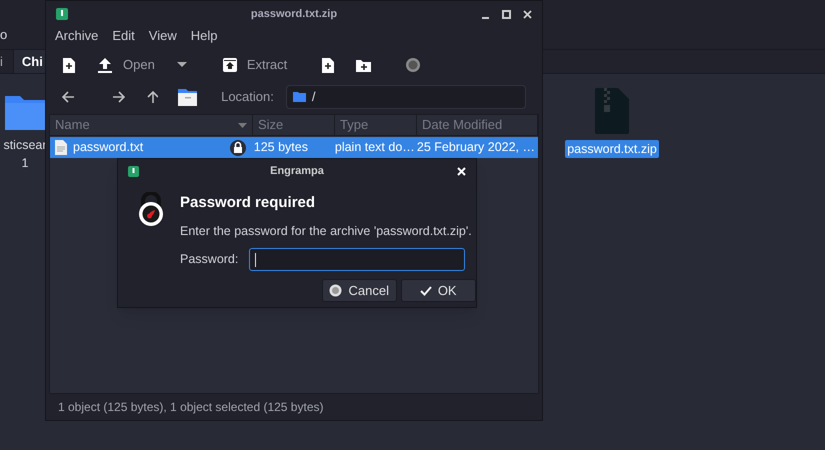  Describe the element at coordinates (255, 259) in the screenshot. I see `text-cursor` at that location.